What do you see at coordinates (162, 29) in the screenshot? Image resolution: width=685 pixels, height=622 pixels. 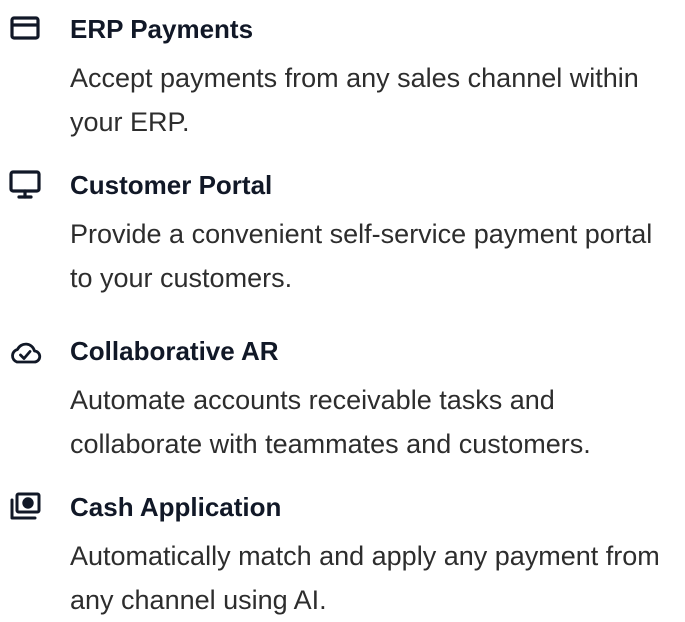 I see `feature-title: ERP Payments` at bounding box center [162, 29].